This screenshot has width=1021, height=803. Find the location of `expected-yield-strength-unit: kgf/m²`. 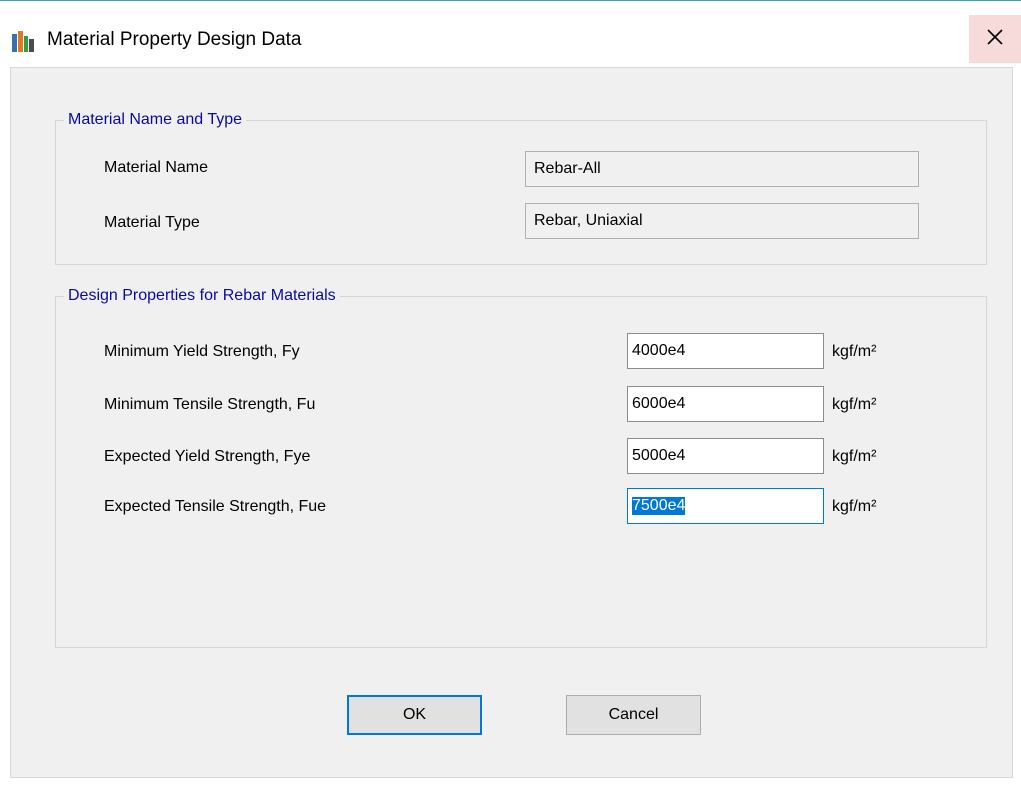

expected-yield-strength-unit: kgf/m² is located at coordinates (854, 456).